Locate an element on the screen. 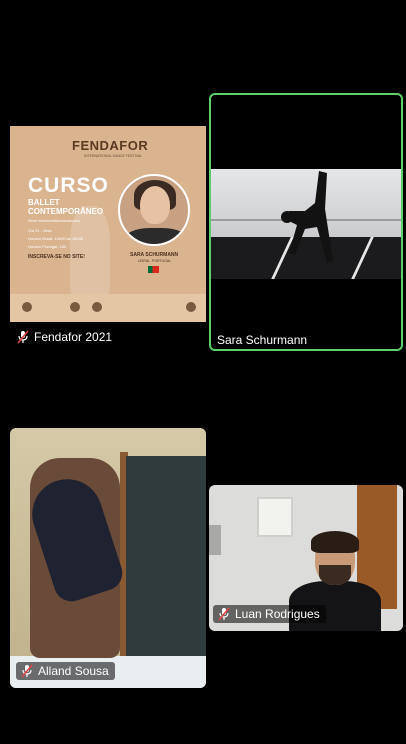 The image size is (406, 744). poster-time-portugal: Horário Portugal: 18h is located at coordinates (47, 246).